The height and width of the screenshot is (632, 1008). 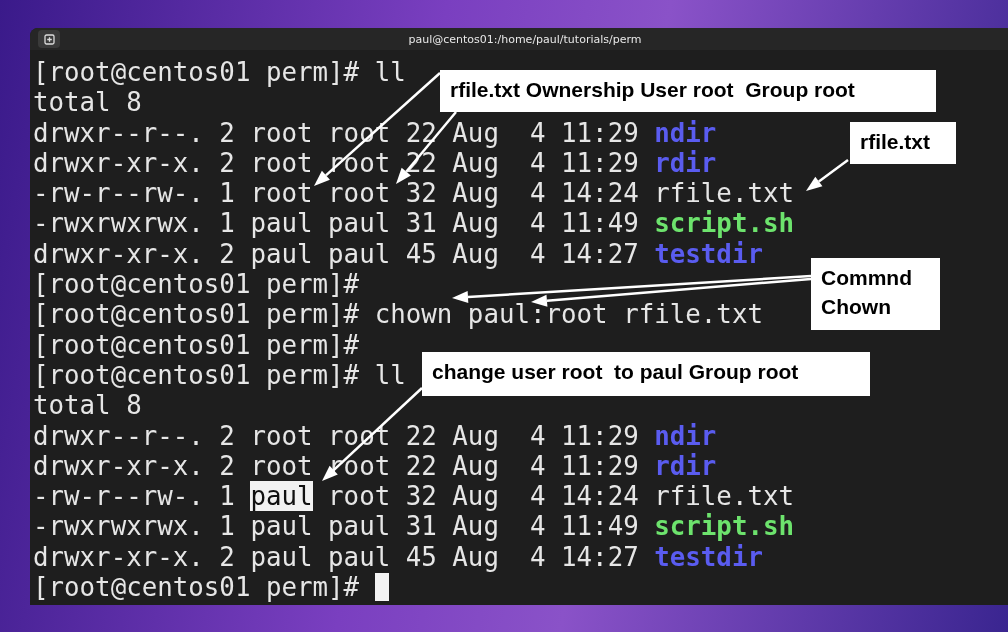 I want to click on terminal-text: -rw-r--rw-. 1, so click(x=134, y=496).